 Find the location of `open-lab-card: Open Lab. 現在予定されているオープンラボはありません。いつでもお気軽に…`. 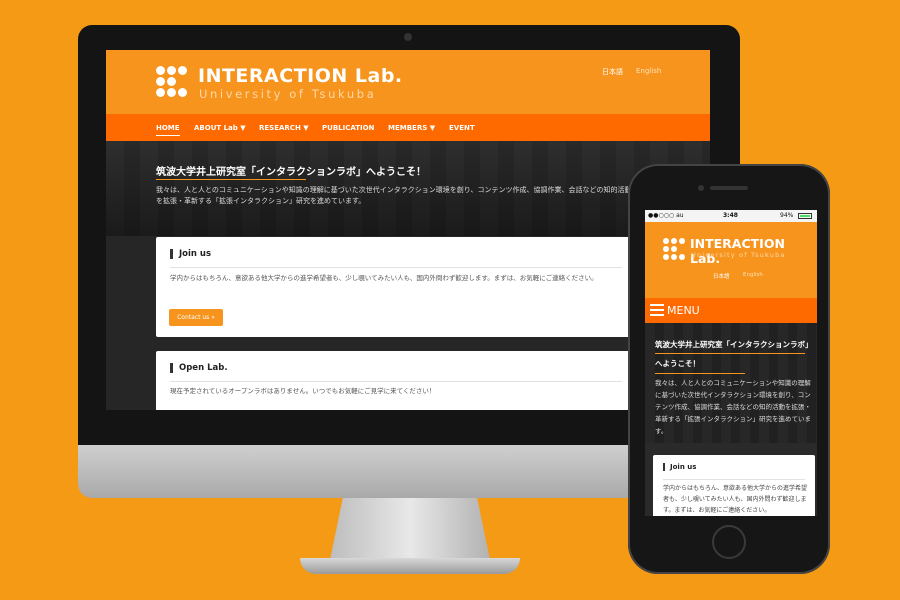

open-lab-card: Open Lab. 現在予定されているオープンラボはありません。いつでもお気軽に… is located at coordinates (396, 380).